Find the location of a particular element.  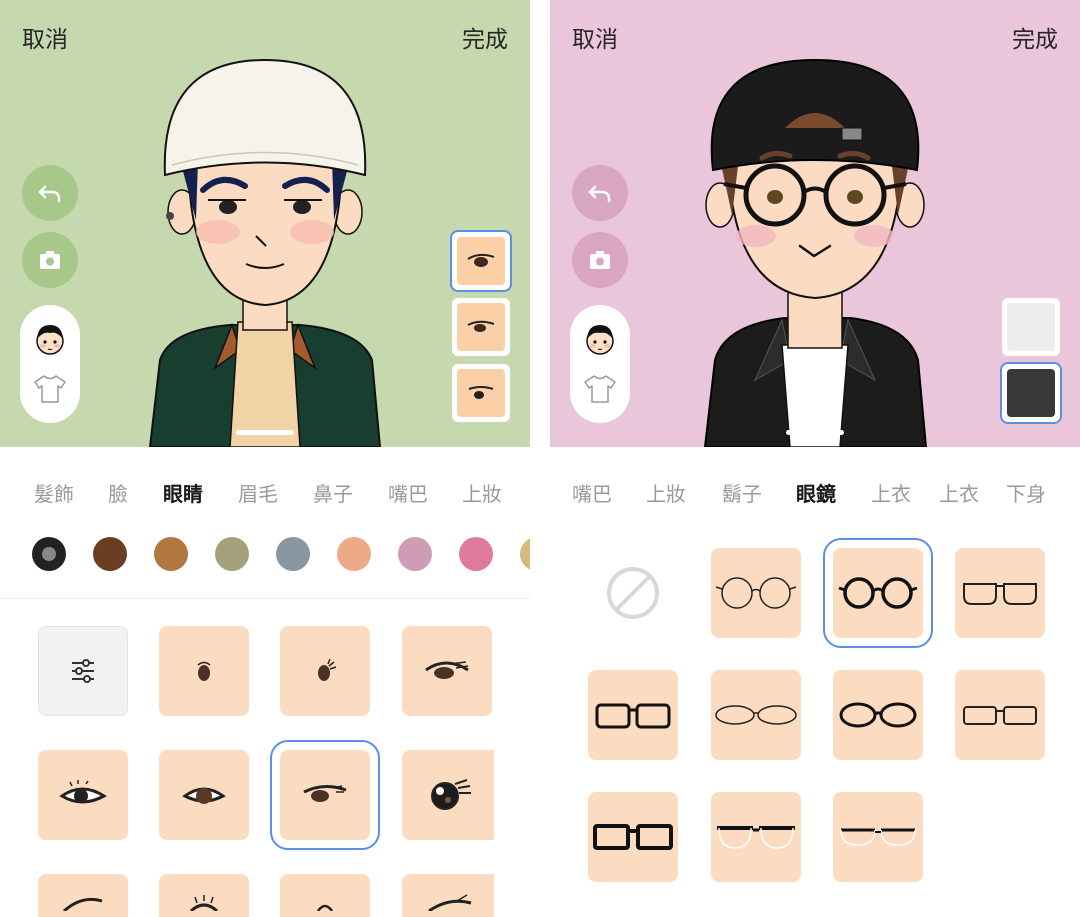

category-tabs: 髮飾 臉 眼睛 眉毛 鼻子 嘴巴 上妝 is located at coordinates (265, 492).